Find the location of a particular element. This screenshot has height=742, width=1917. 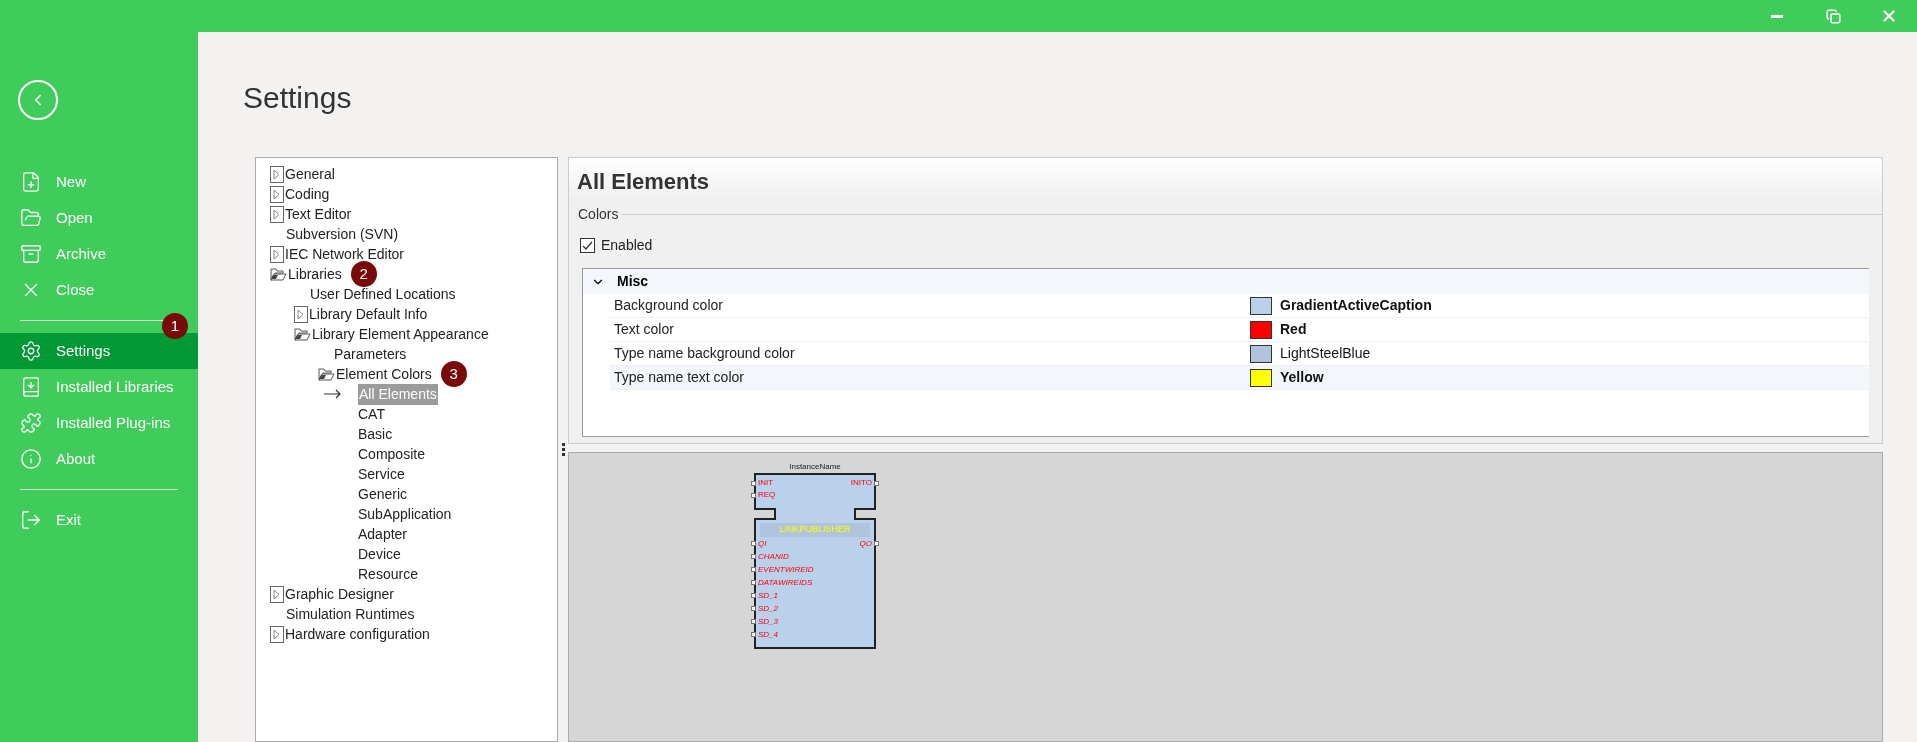

back-button is located at coordinates (38, 100).